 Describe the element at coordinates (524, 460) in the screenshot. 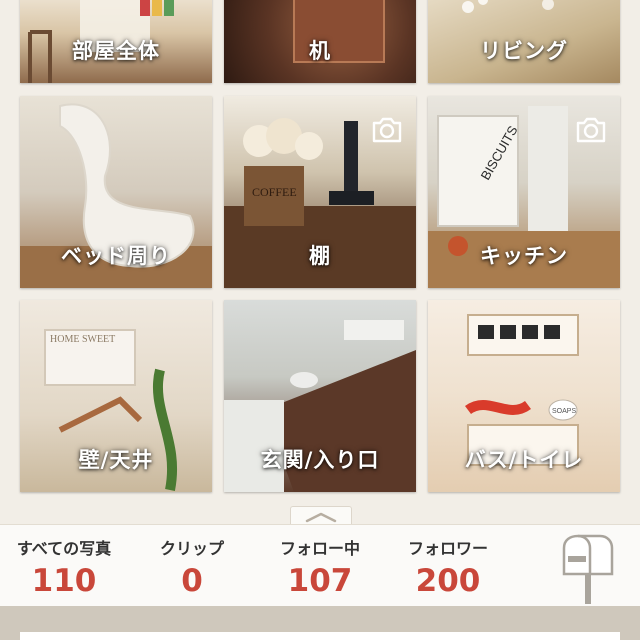

I see `category-label: バス/トイレ` at that location.